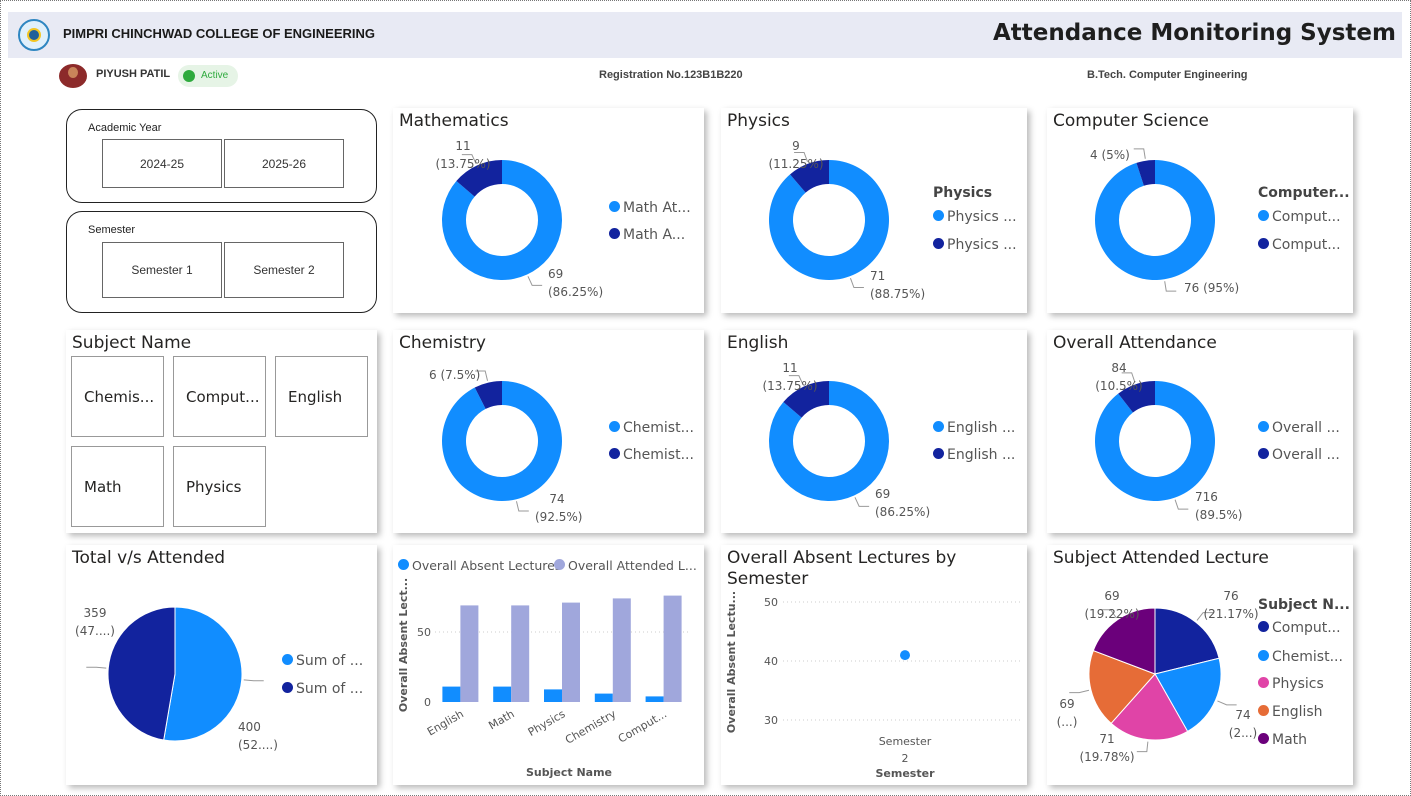  I want to click on semester-slicer: Semester Semester 1 Semester 2, so click(221, 262).